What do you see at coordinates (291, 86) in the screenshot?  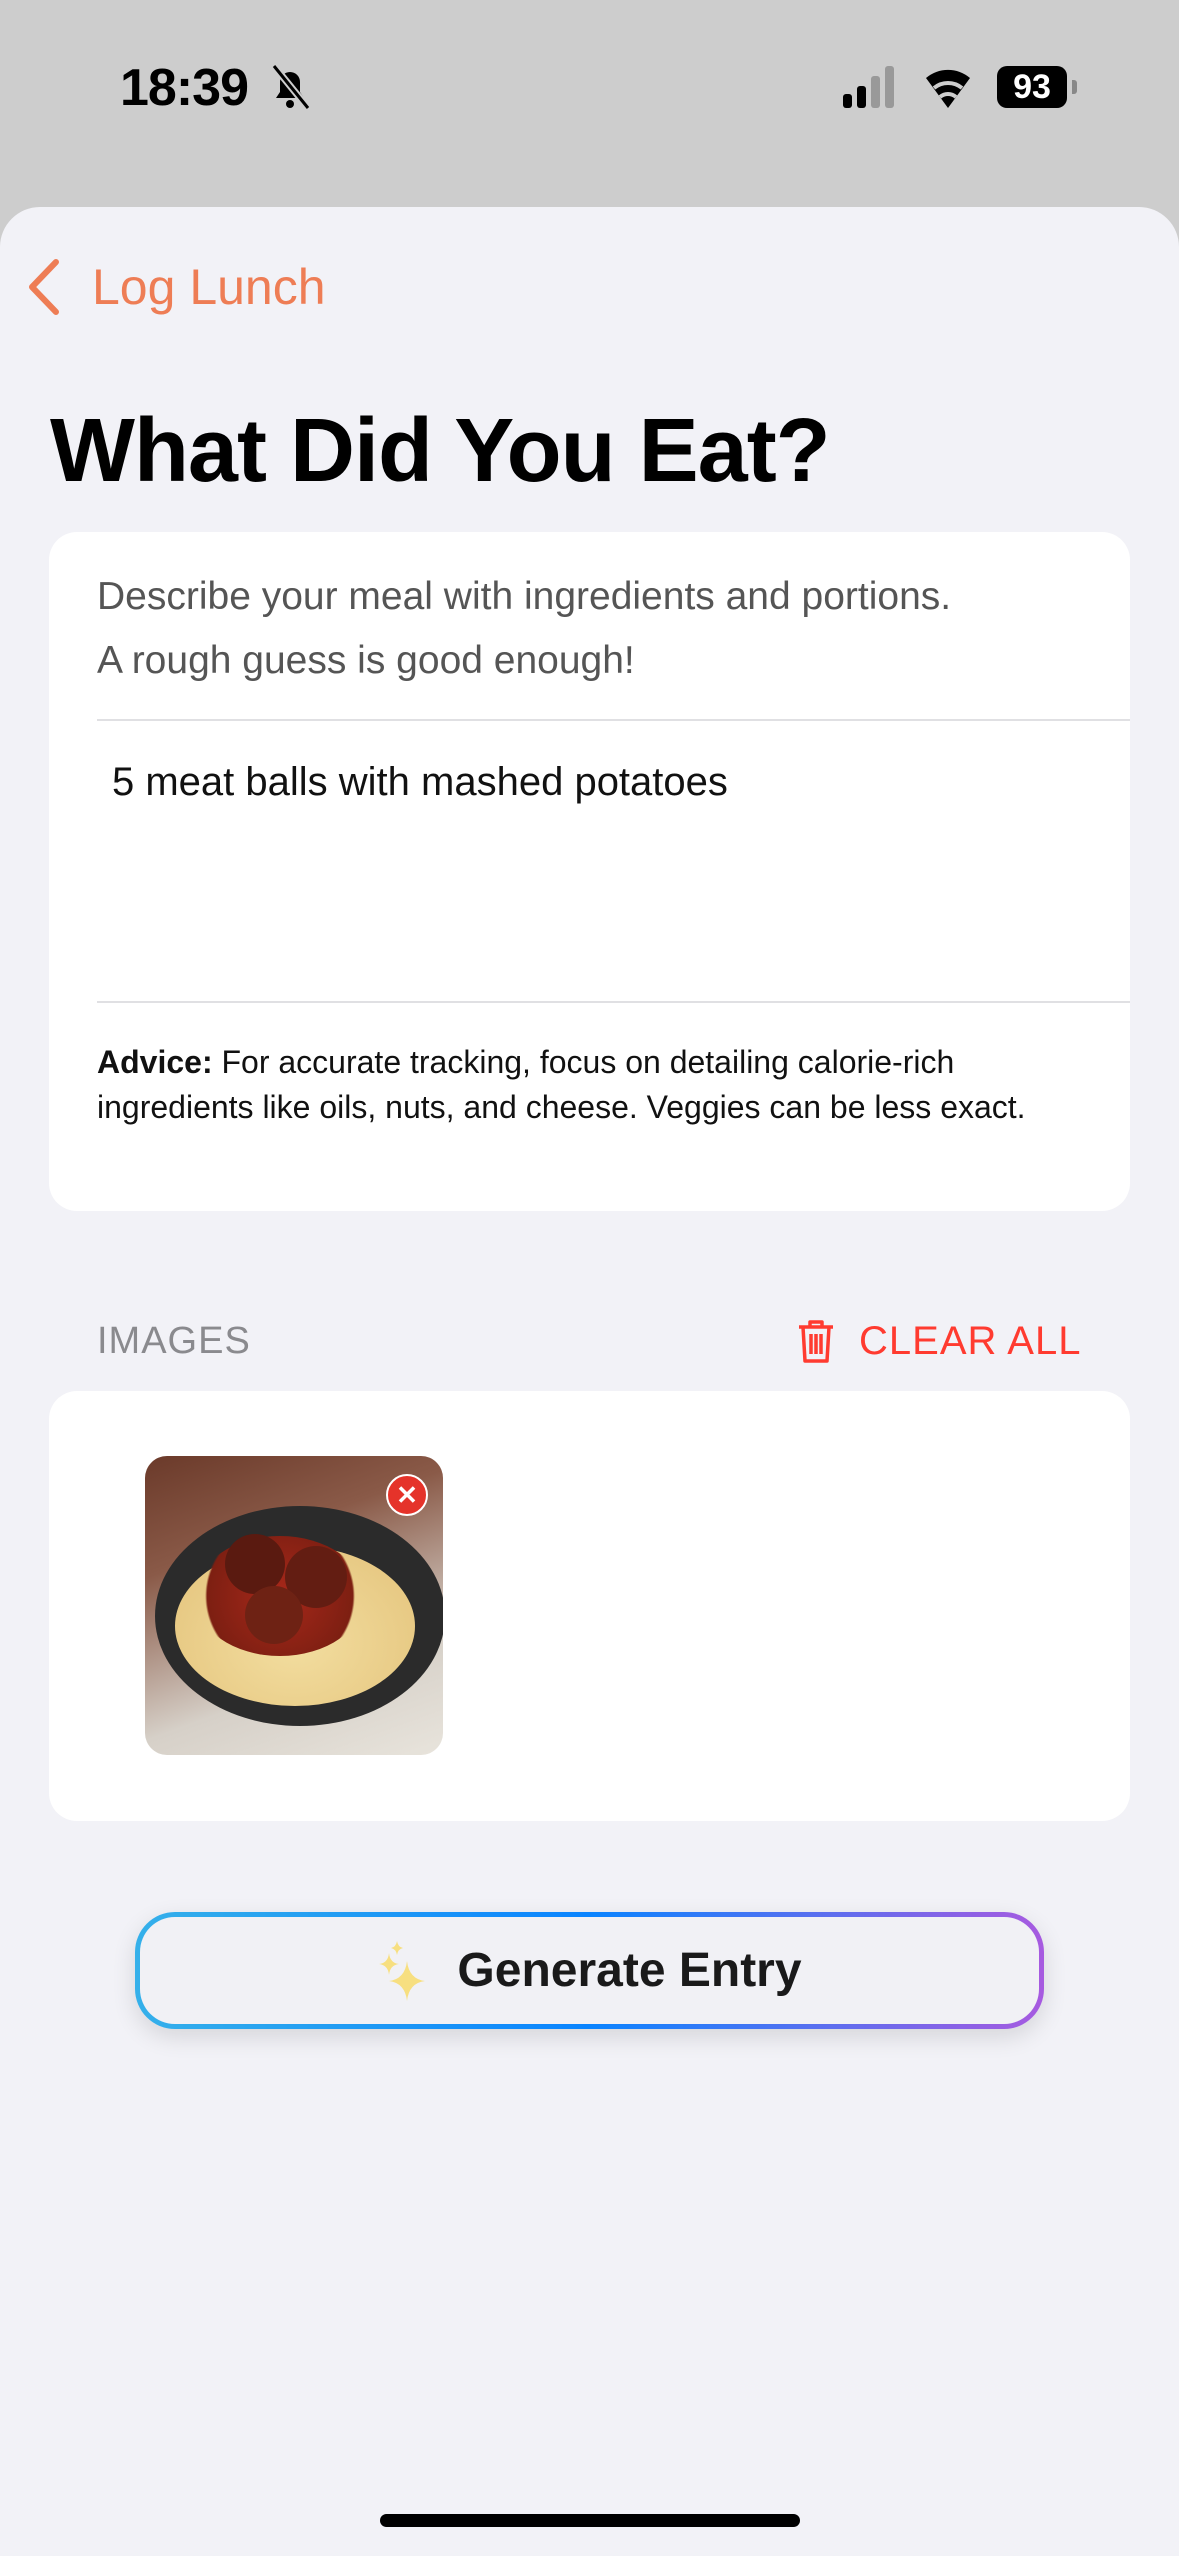 I see `bell-slash-icon` at bounding box center [291, 86].